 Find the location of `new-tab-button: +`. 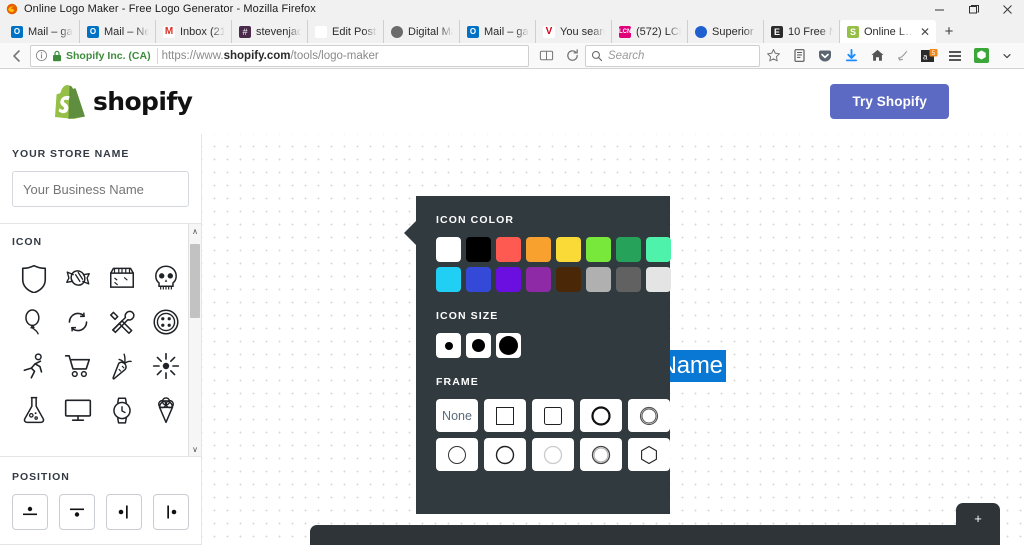

new-tab-button: + is located at coordinates (949, 31).